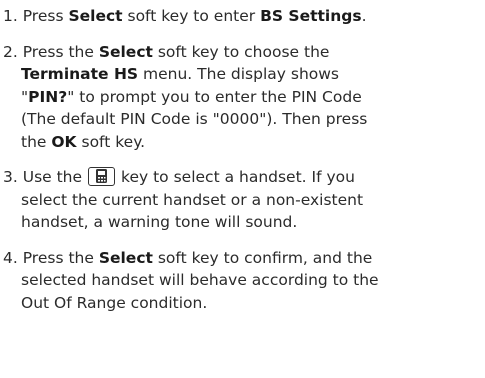 This screenshot has width=485, height=378. What do you see at coordinates (191, 16) in the screenshot?
I see `step-text: soft key to enter` at bounding box center [191, 16].